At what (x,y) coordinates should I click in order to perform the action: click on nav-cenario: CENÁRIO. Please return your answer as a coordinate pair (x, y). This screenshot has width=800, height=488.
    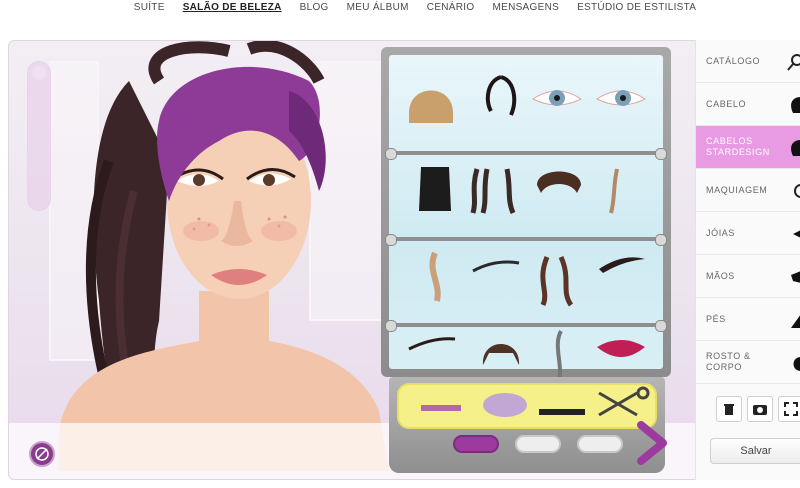
    Looking at the image, I should click on (451, 9).